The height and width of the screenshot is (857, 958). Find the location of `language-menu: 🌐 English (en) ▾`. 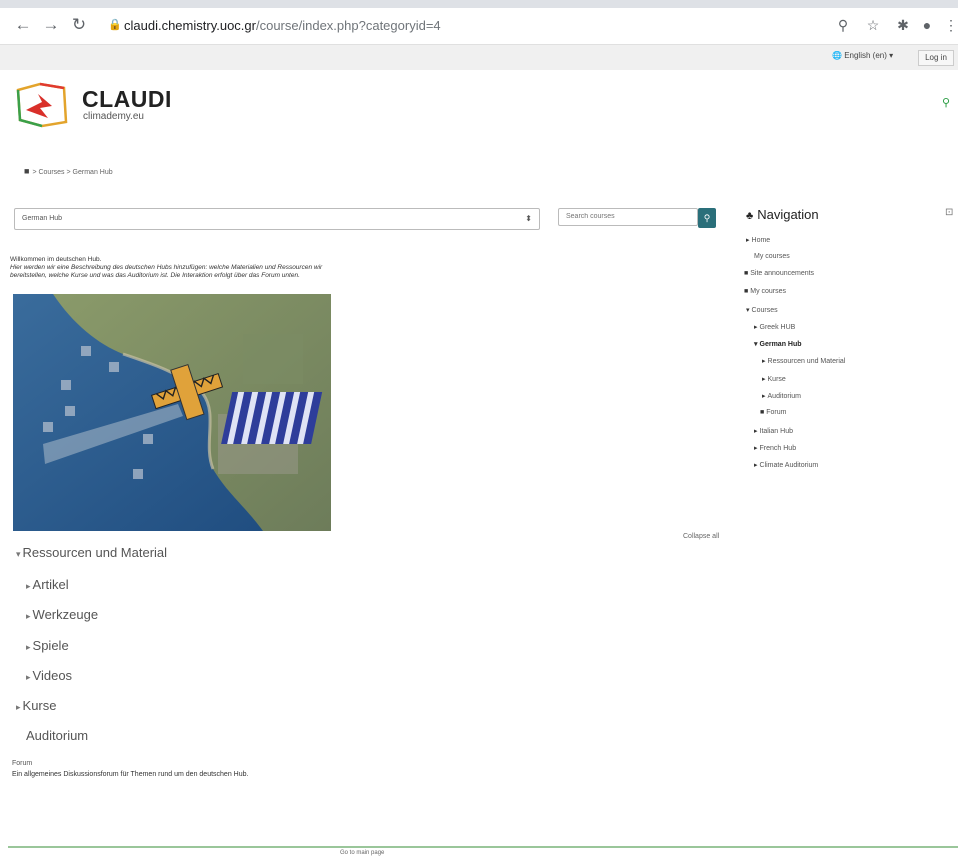

language-menu: 🌐 English (en) ▾ is located at coordinates (862, 55).